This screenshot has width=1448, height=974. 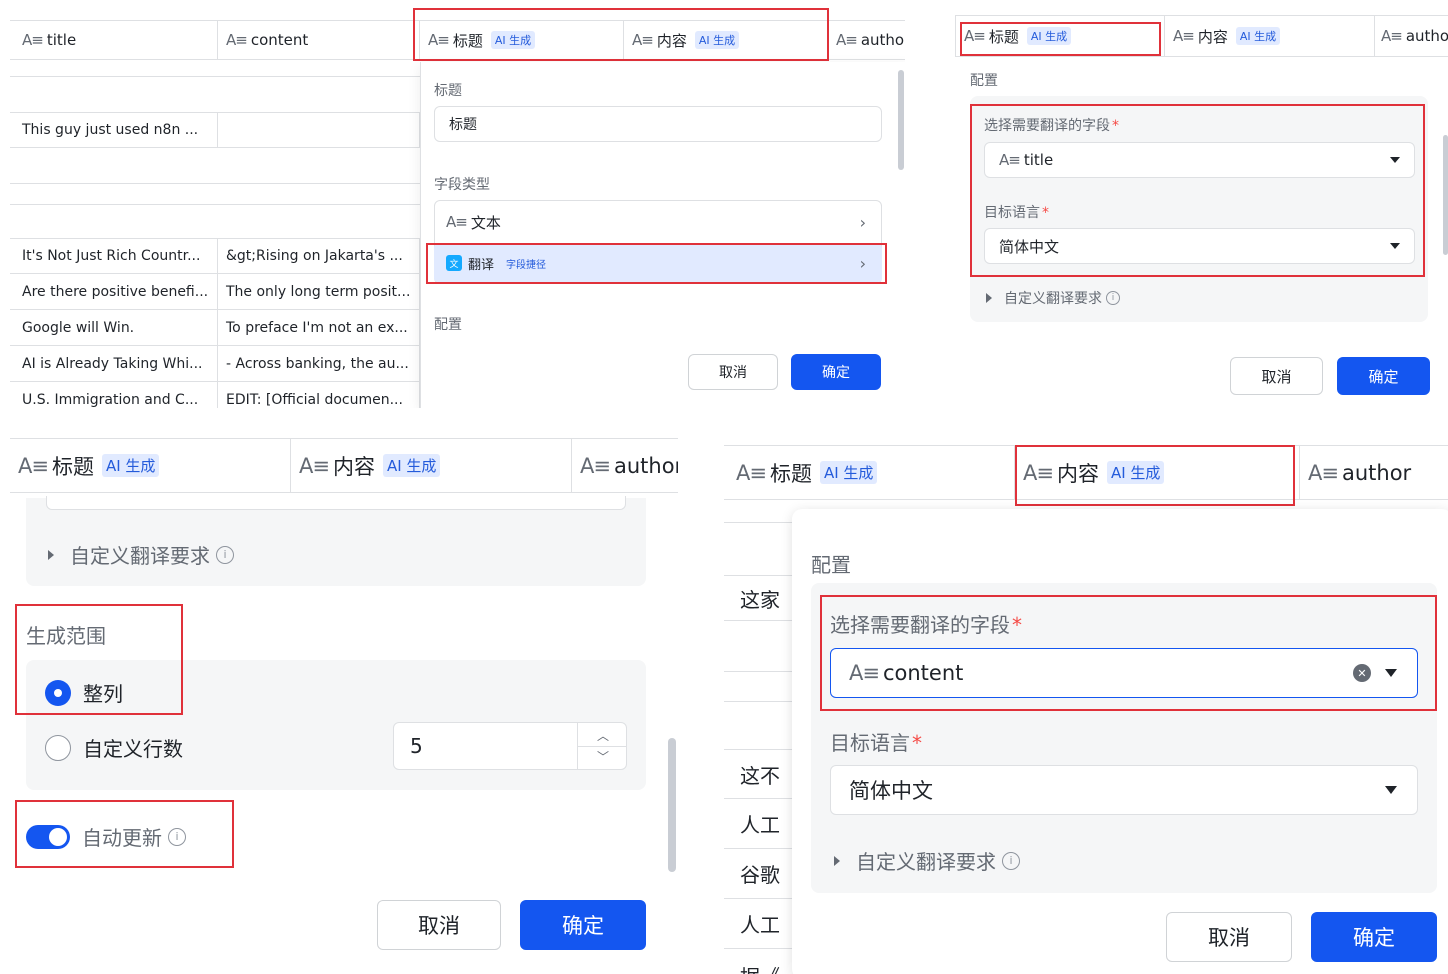 What do you see at coordinates (603, 735) in the screenshot?
I see `chevron-up-icon: ︿` at bounding box center [603, 735].